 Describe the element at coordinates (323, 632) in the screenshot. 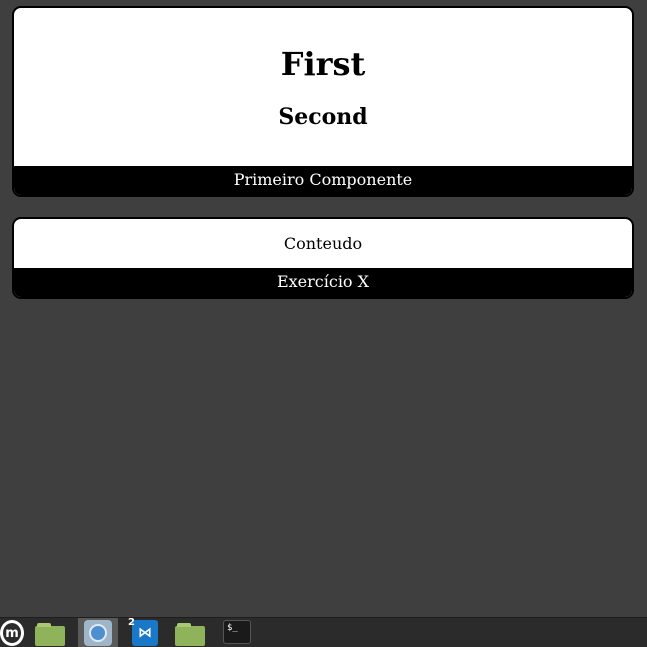

I see `taskbar: m ⋈ $_` at that location.